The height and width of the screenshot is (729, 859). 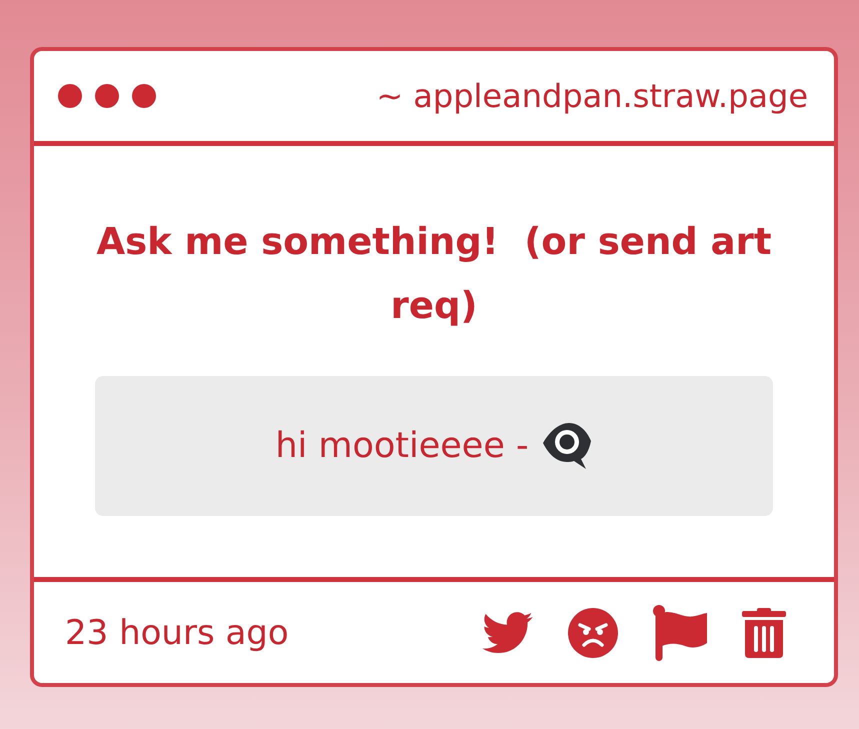 I want to click on angry-face-icon, so click(x=593, y=633).